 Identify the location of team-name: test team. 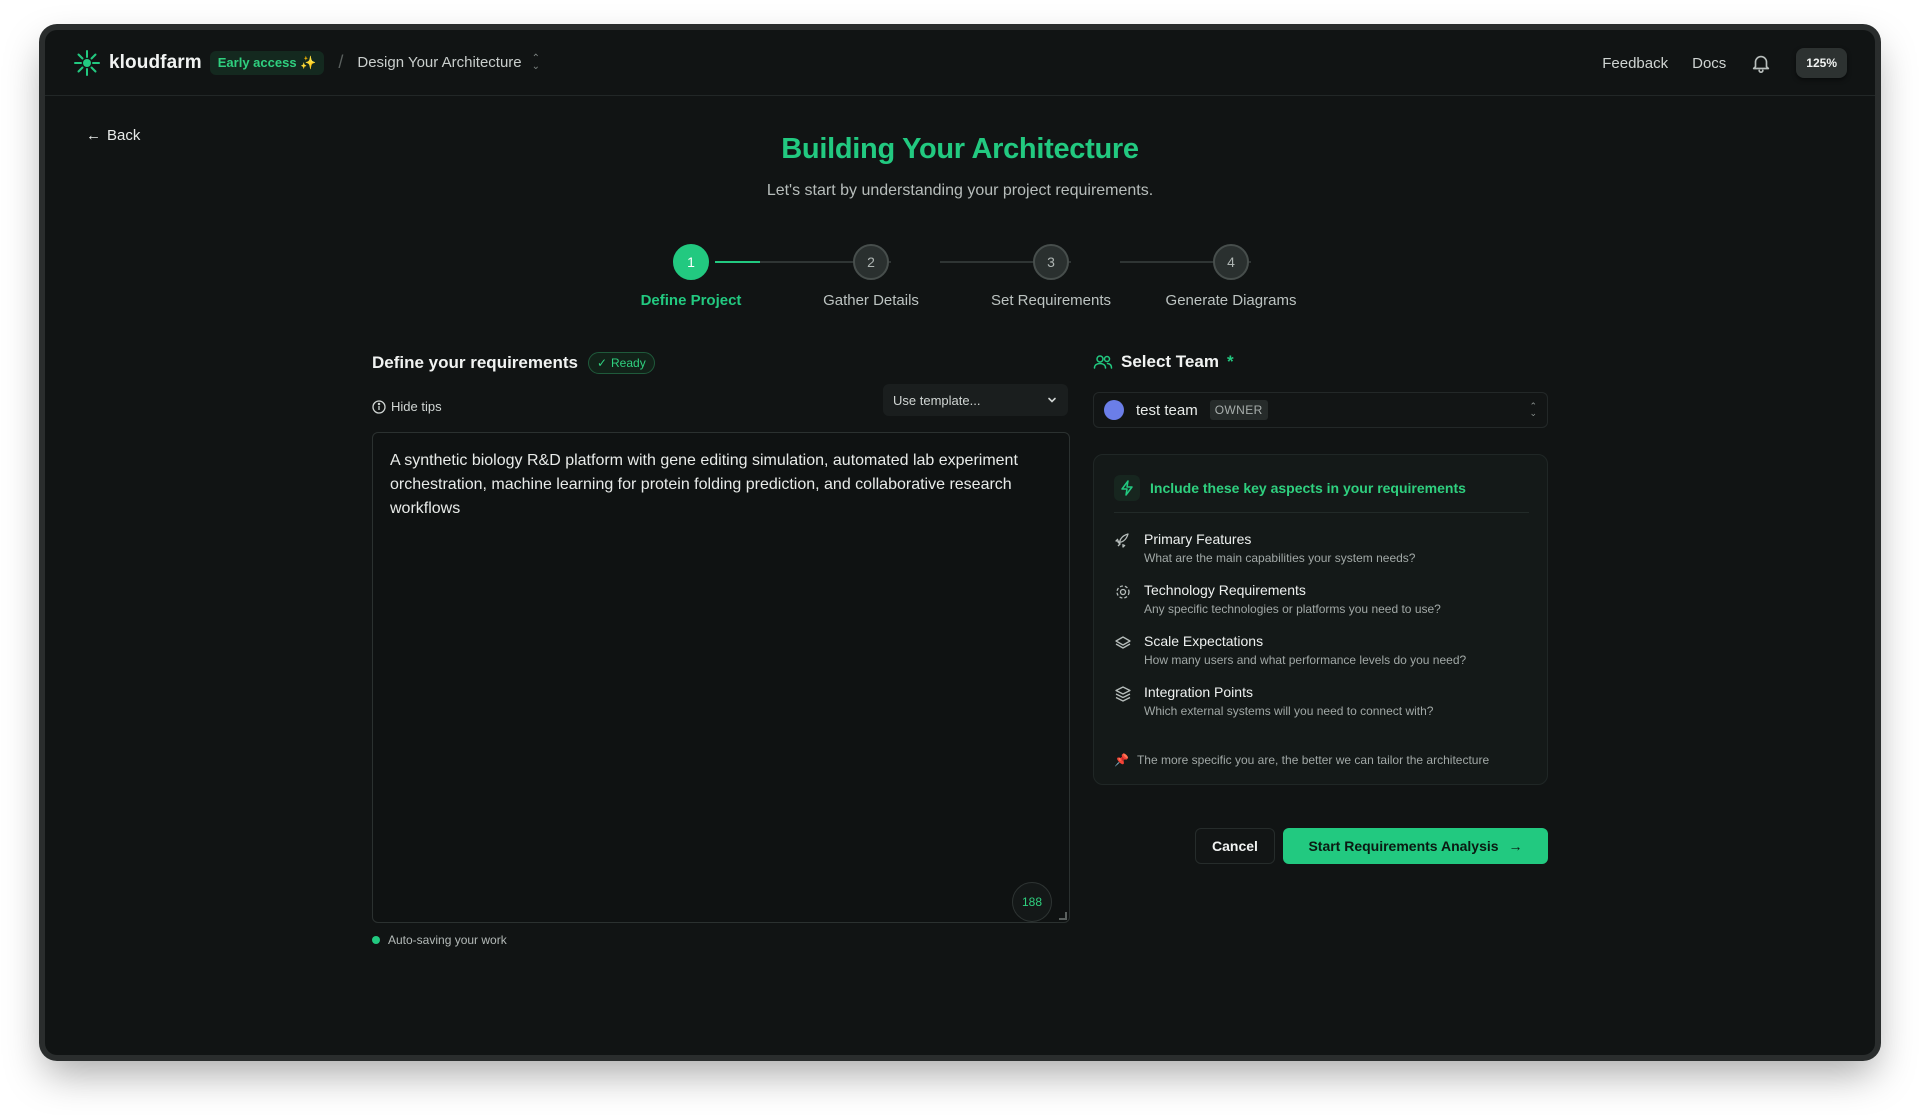
(1167, 410).